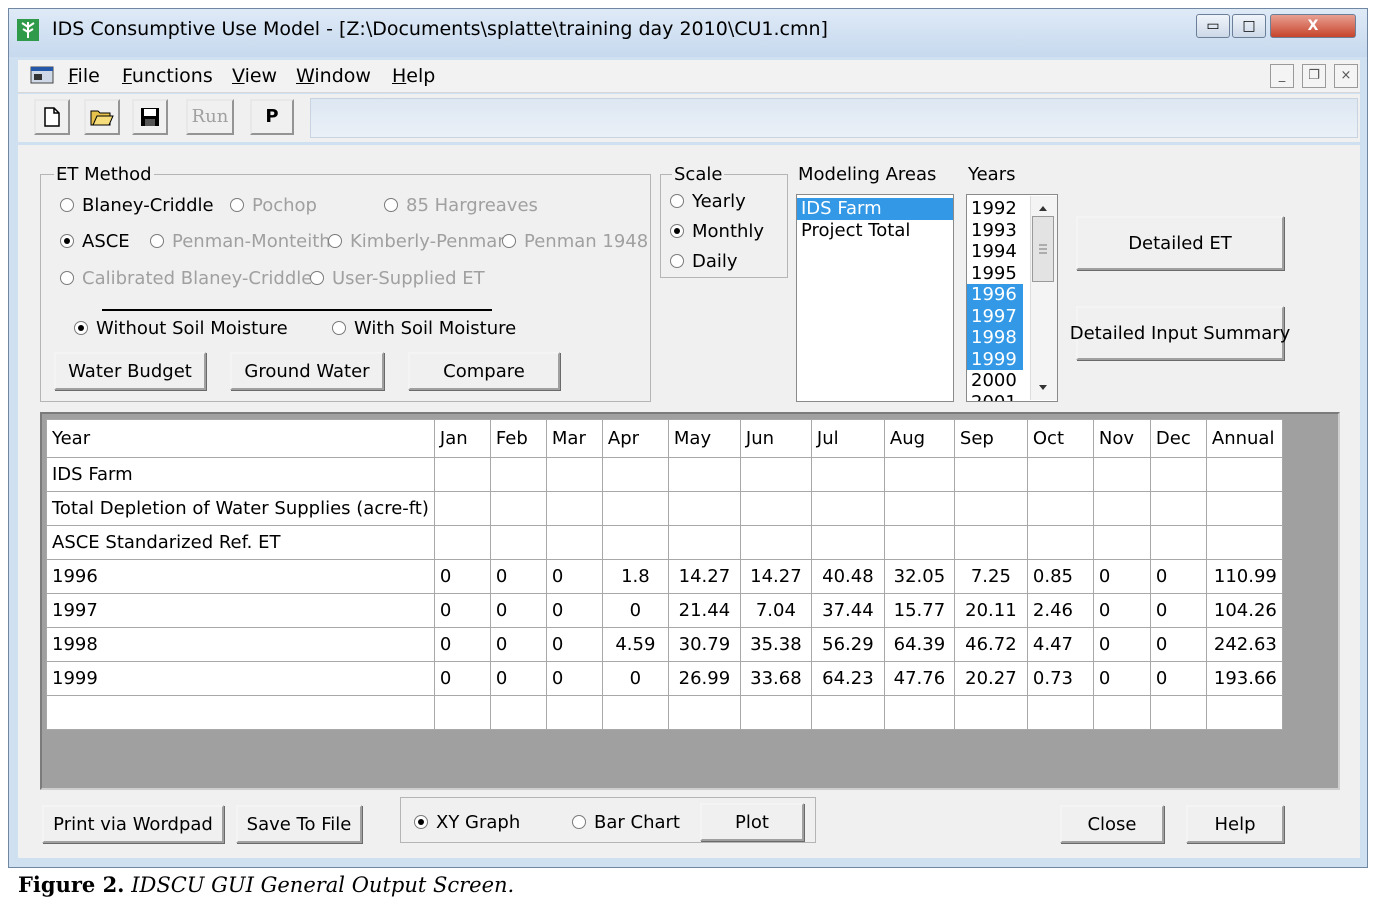 Image resolution: width=1376 pixels, height=907 pixels. What do you see at coordinates (847, 678) in the screenshot?
I see `value-cell: 64.23` at bounding box center [847, 678].